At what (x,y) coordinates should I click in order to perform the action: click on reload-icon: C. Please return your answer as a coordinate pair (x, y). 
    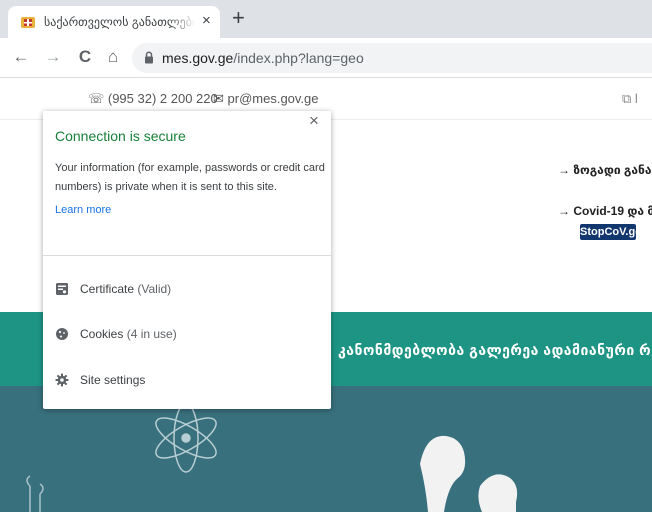
    Looking at the image, I should click on (85, 57).